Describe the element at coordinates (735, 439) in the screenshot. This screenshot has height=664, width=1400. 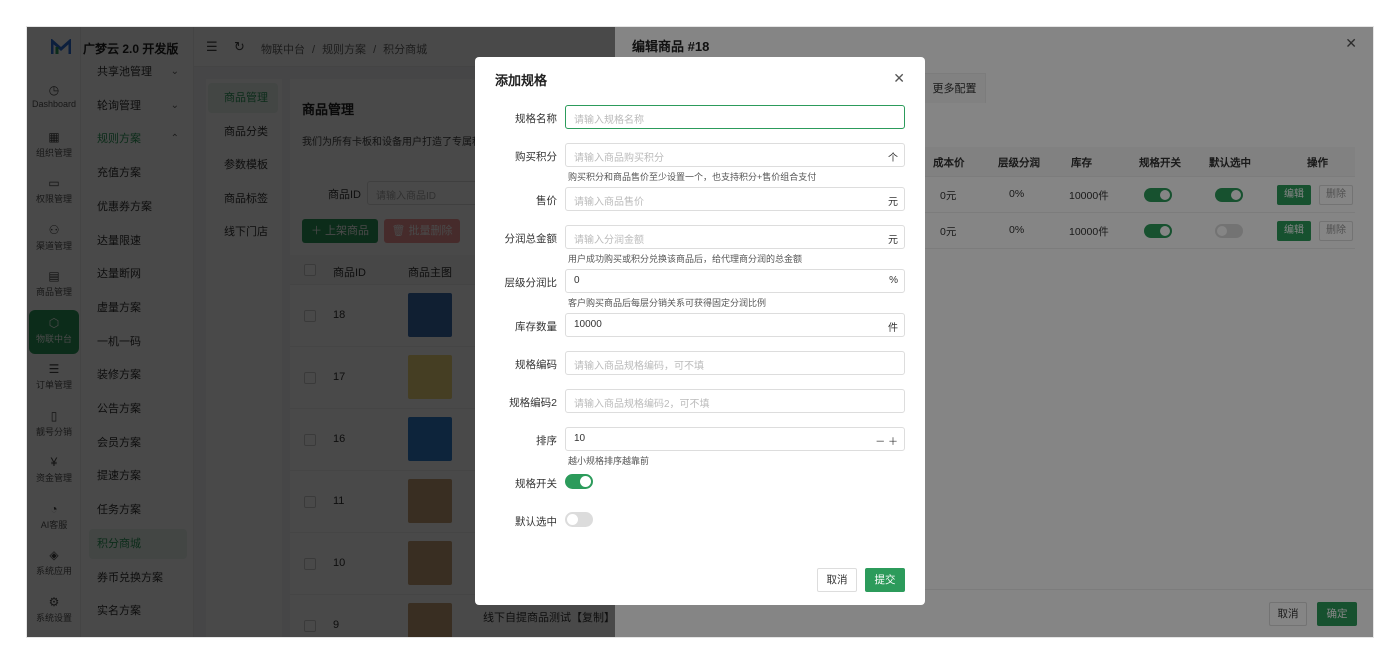
I see `sort-stepper: 10 － ＋` at that location.